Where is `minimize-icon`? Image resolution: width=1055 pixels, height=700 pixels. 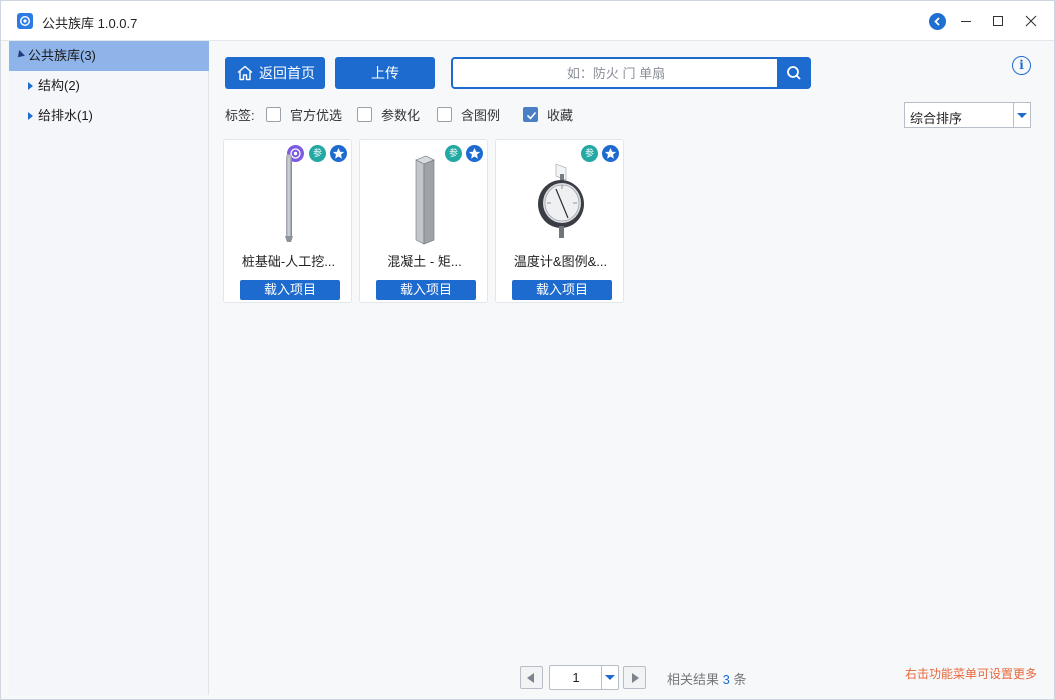 minimize-icon is located at coordinates (966, 21).